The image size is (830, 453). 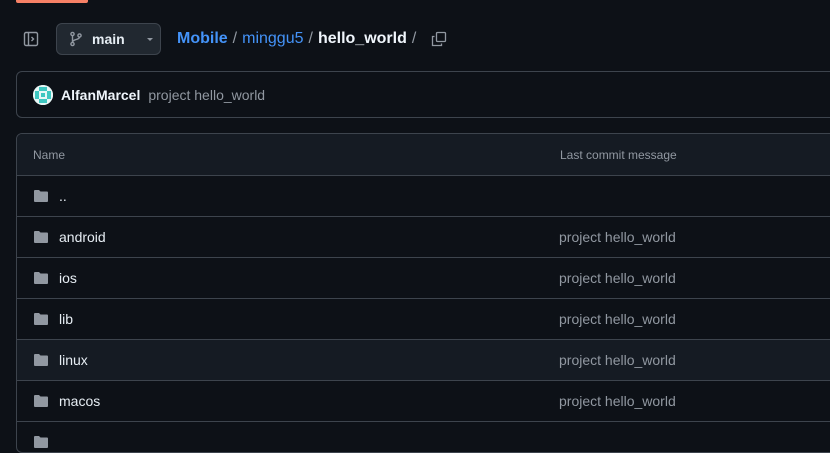 I want to click on table-row: linux project hello_world, so click(x=423, y=360).